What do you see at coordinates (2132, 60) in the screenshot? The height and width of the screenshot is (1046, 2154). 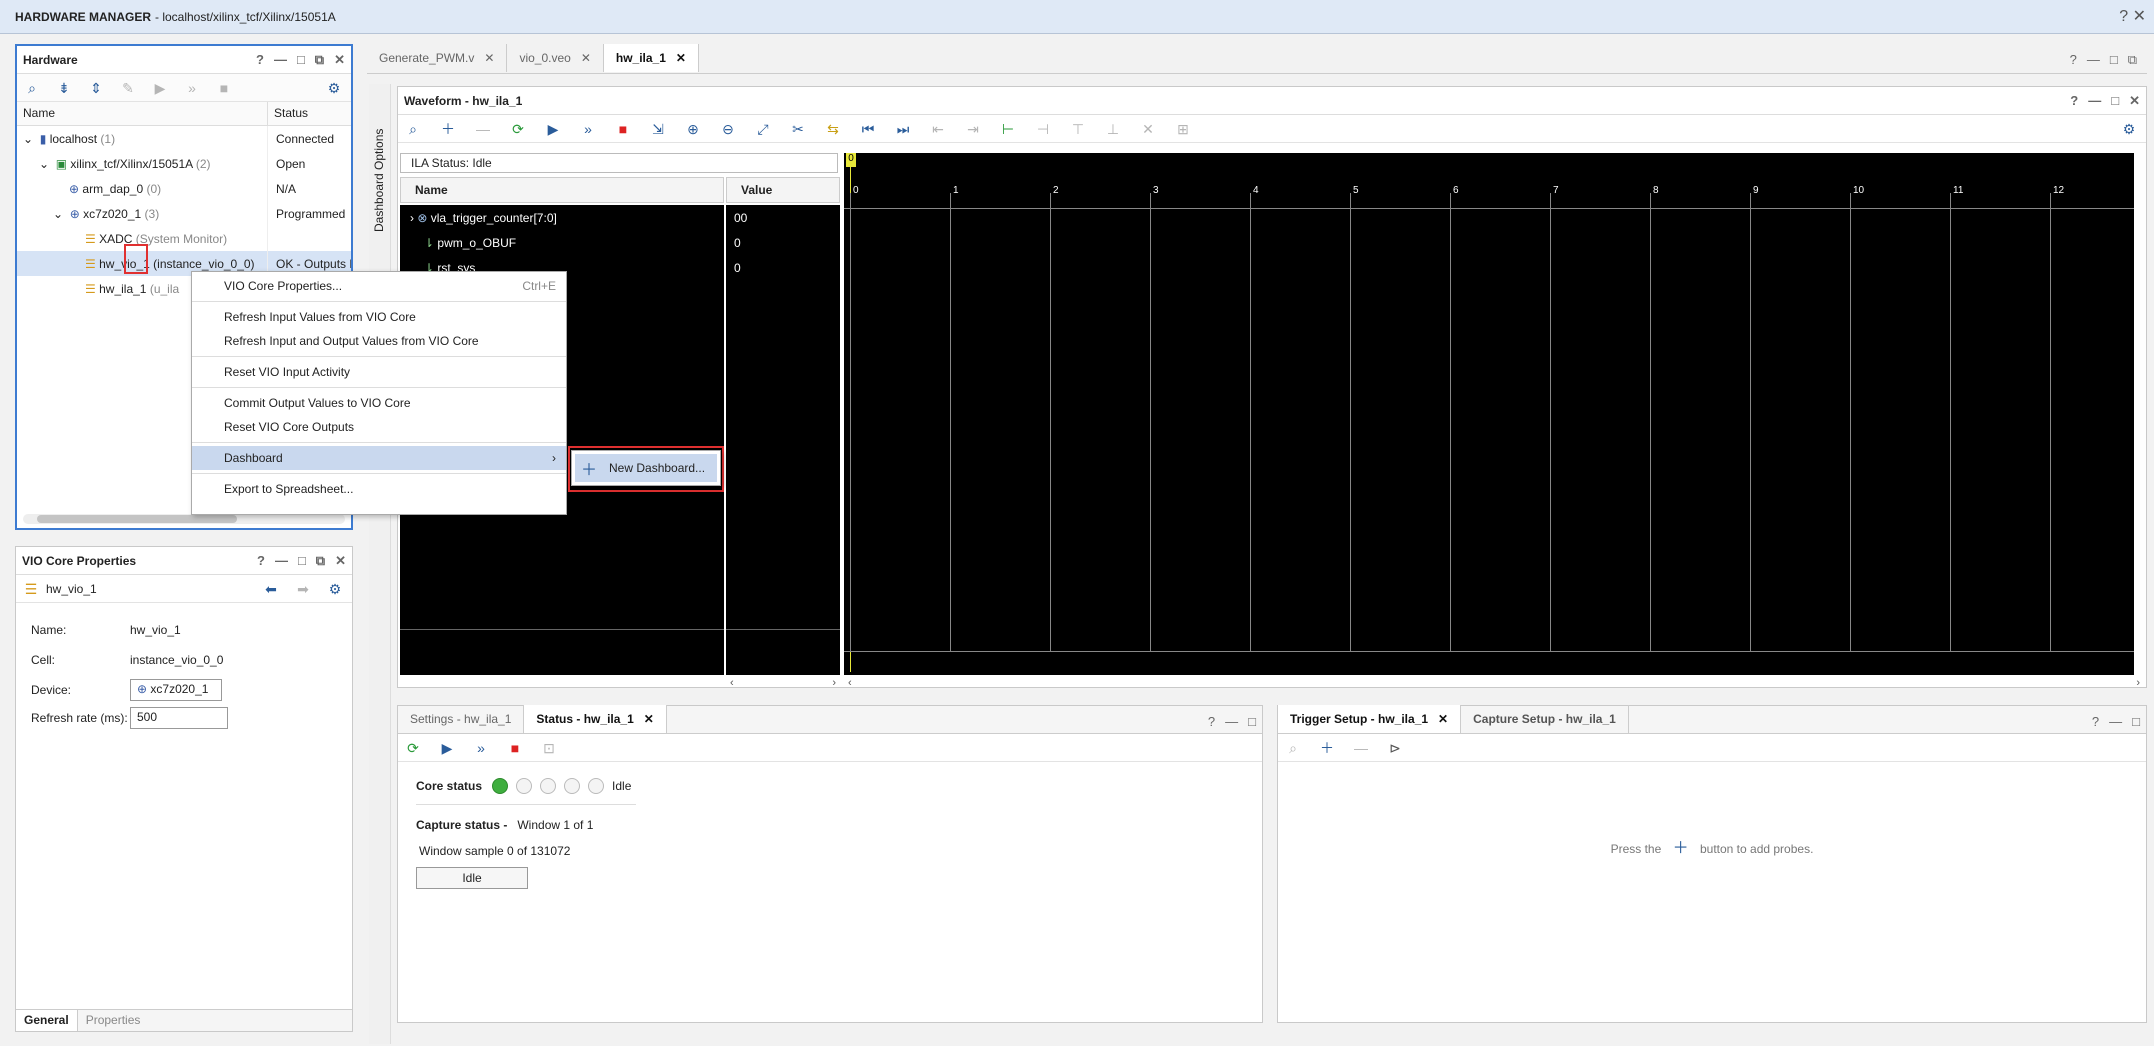 I see `maximize-icon: ⧉` at bounding box center [2132, 60].